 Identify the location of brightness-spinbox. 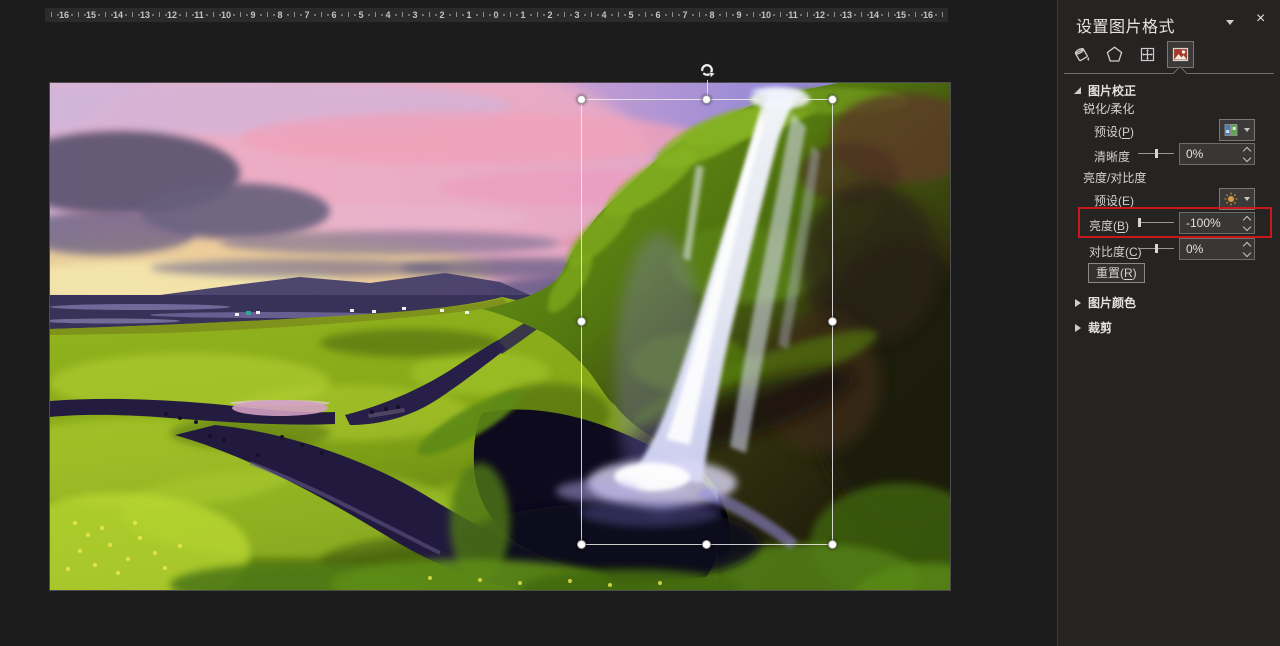
(1217, 223).